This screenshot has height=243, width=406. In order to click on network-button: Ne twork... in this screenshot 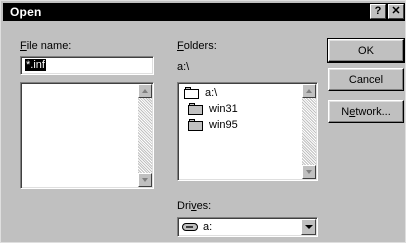, I will do `click(366, 111)`.